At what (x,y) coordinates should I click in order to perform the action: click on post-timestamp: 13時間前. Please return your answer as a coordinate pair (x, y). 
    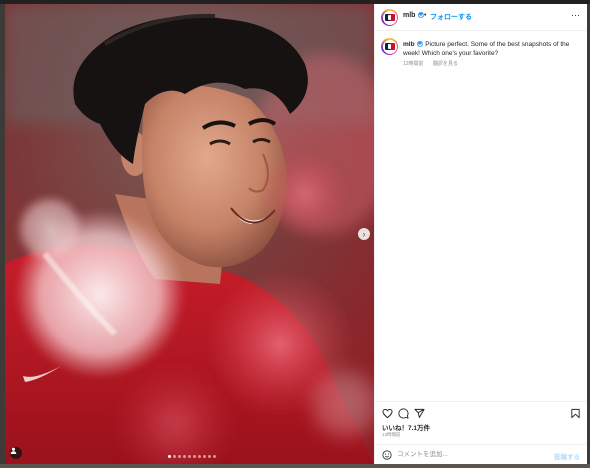
    Looking at the image, I should click on (391, 435).